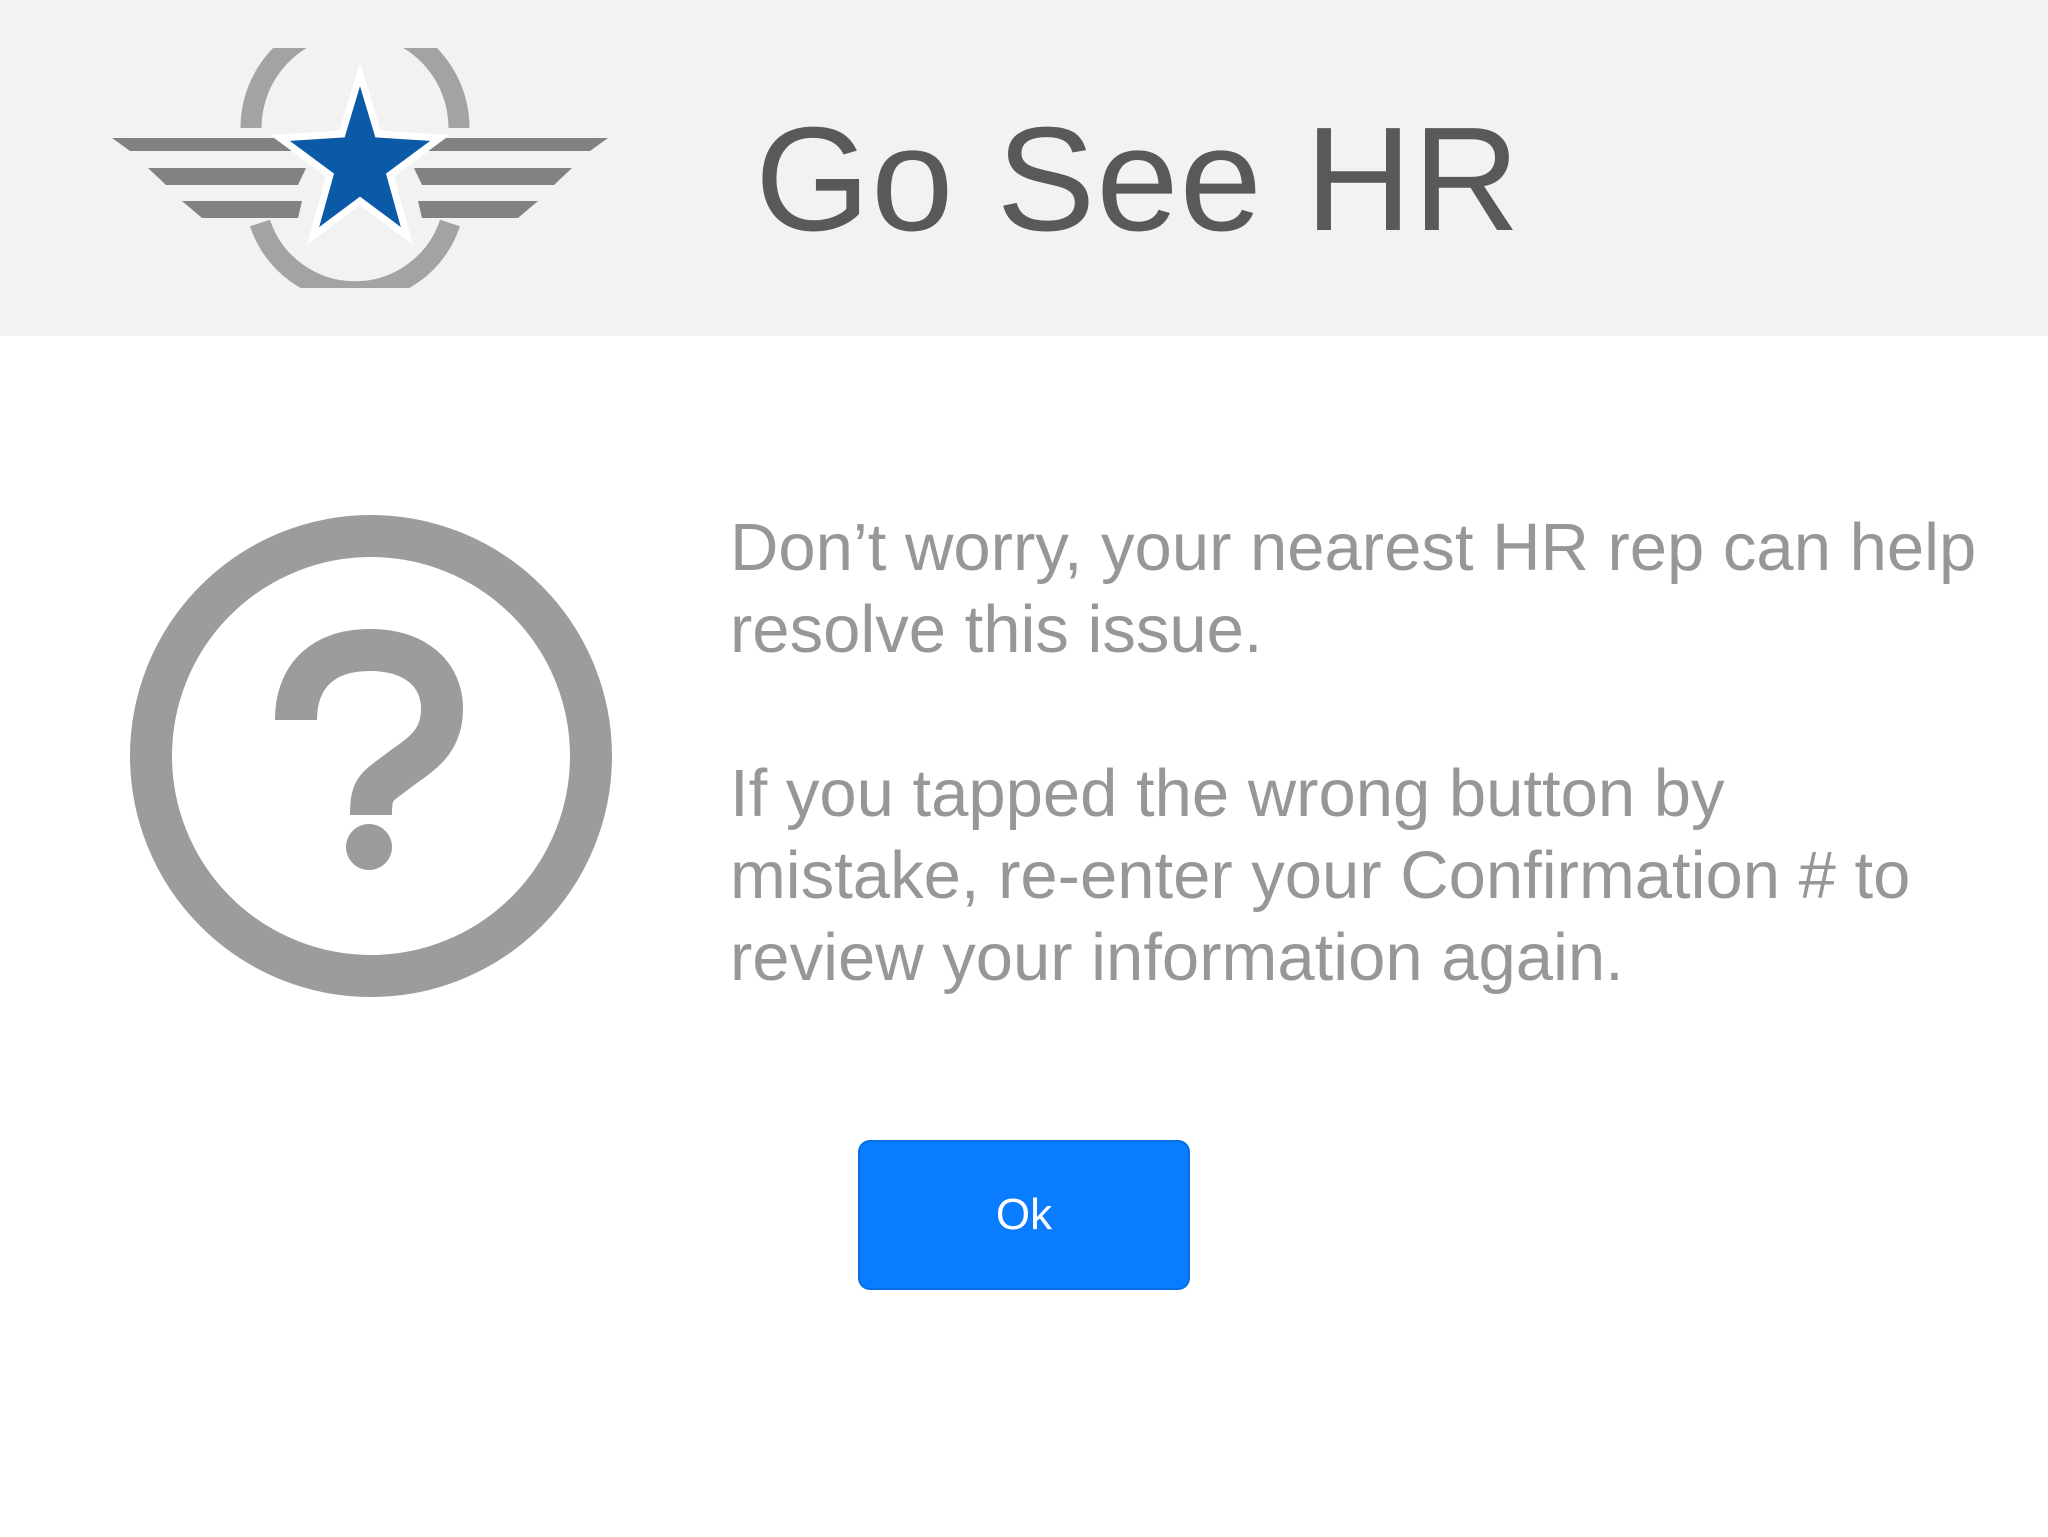 Image resolution: width=2048 pixels, height=1537 pixels. What do you see at coordinates (1024, 1215) in the screenshot?
I see `ok-button: Ok` at bounding box center [1024, 1215].